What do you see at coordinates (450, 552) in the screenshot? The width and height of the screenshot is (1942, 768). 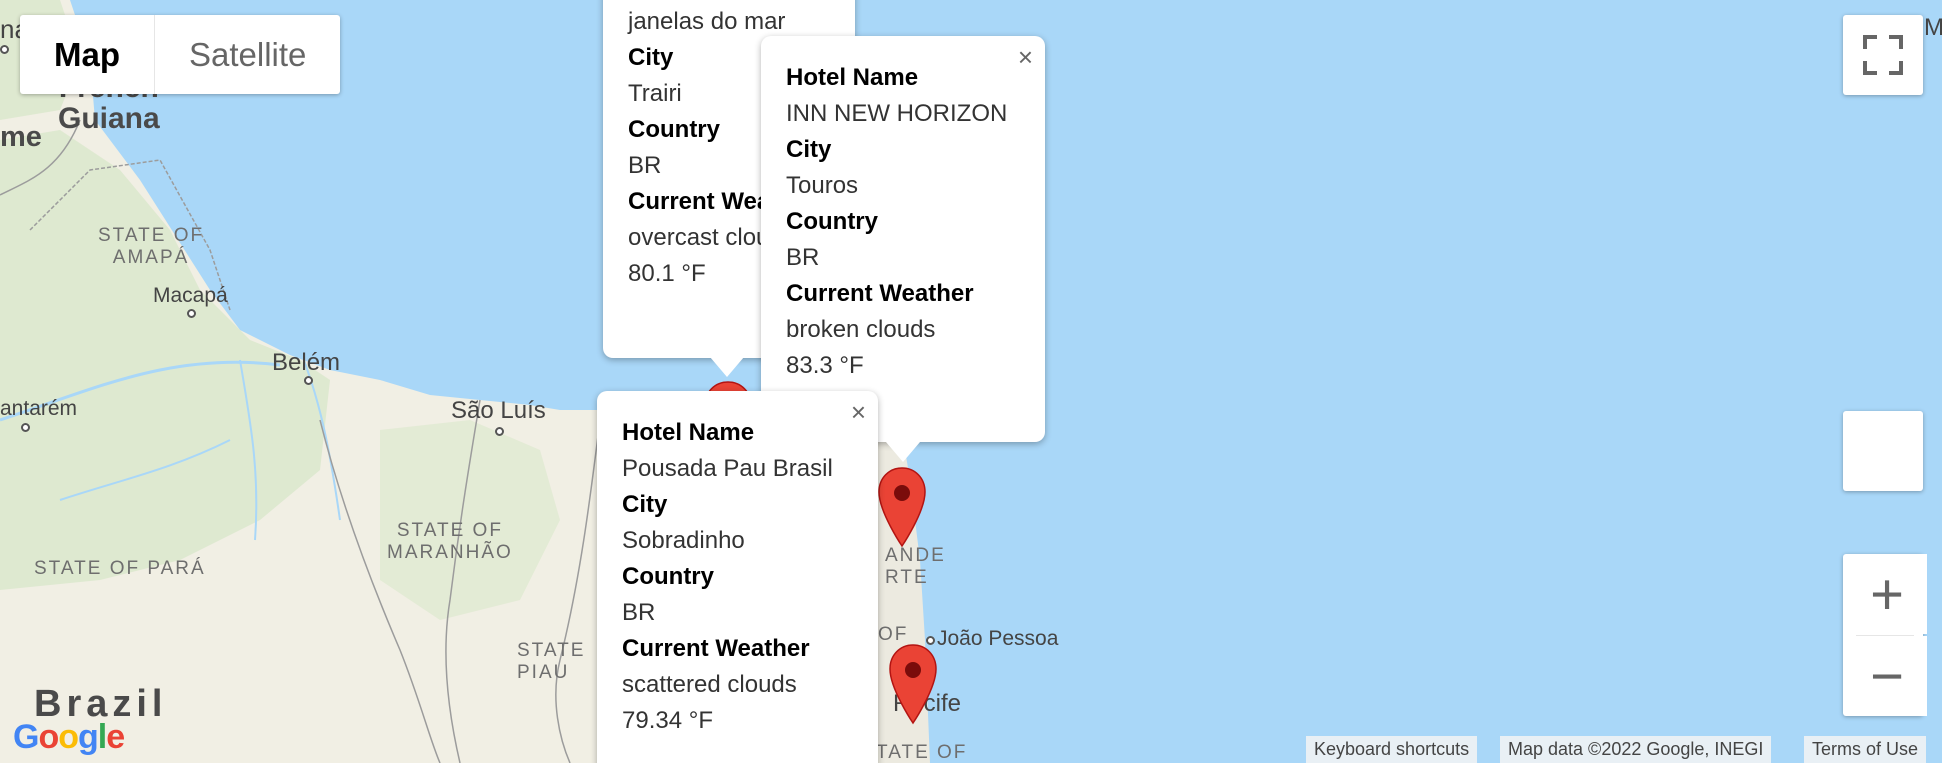 I see `label-maranhao-line2: MARANHÃO` at bounding box center [450, 552].